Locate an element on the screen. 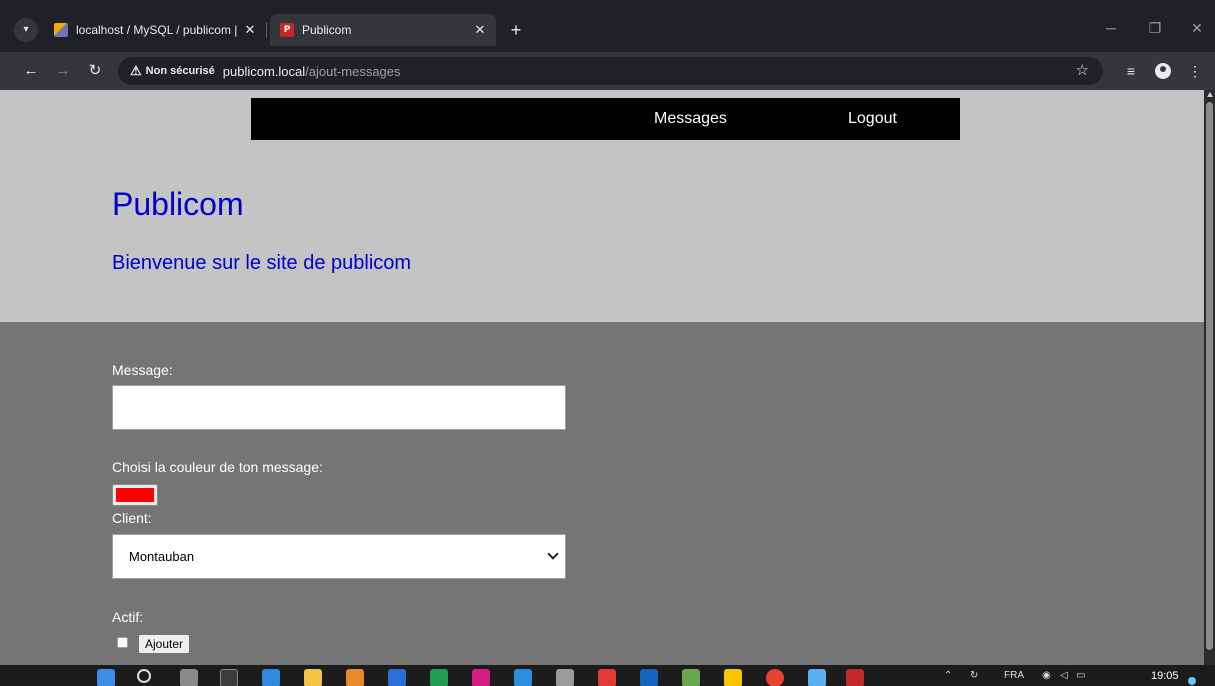  nav-link-logout: Logout is located at coordinates (872, 119).